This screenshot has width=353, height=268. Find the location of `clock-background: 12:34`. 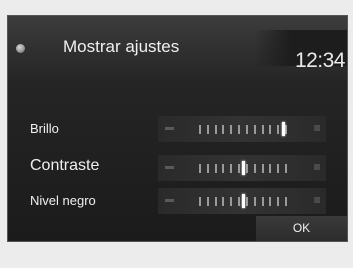

clock-background: 12:34 is located at coordinates (300, 51).